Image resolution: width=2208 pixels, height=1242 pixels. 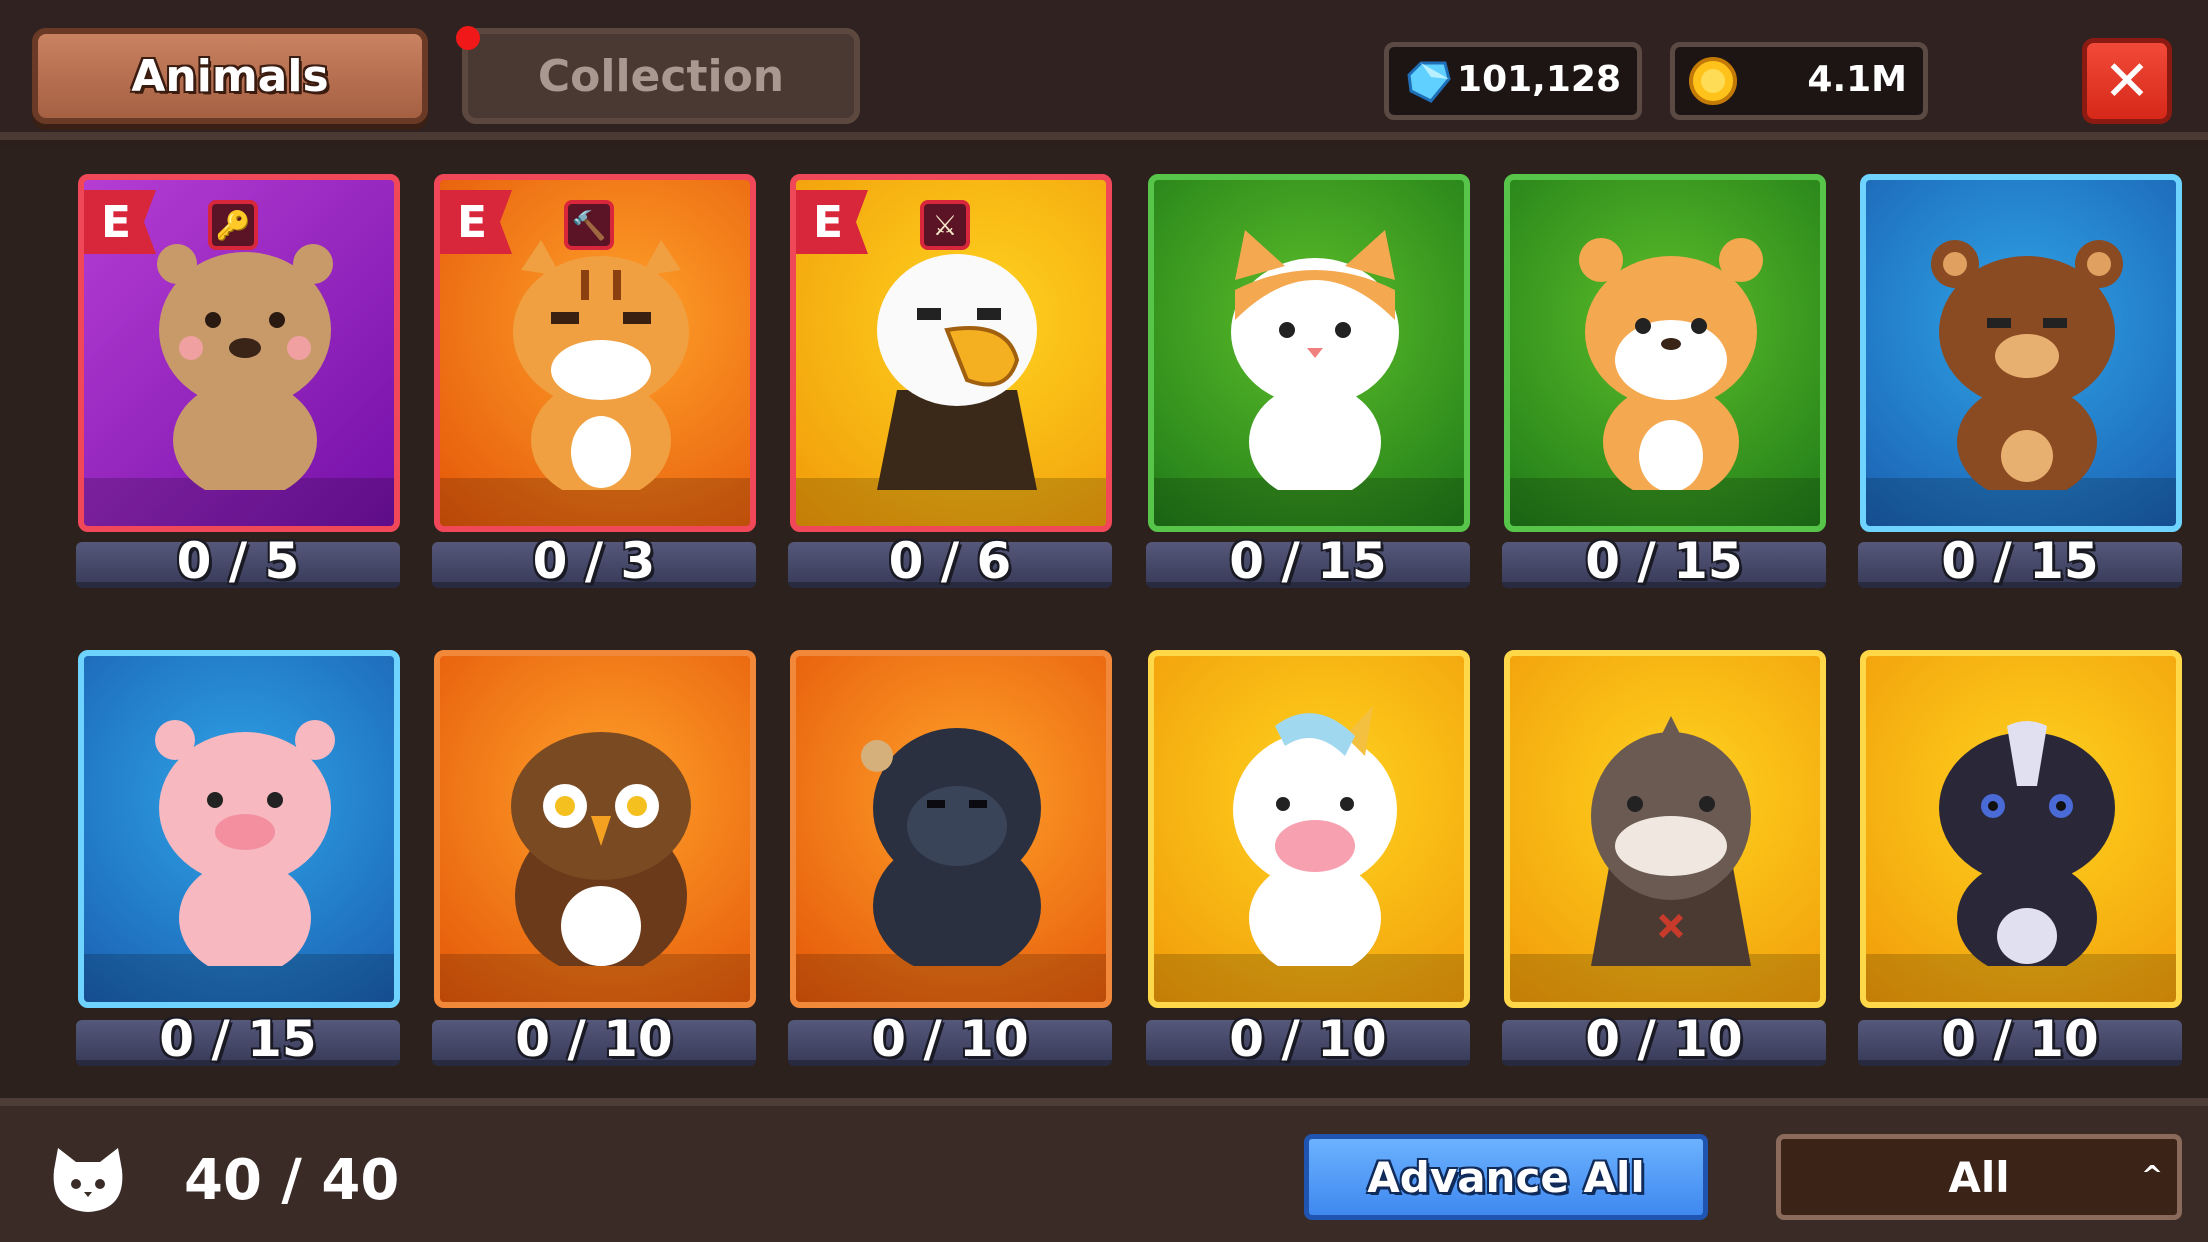 I want to click on card-count: 0 / 6, so click(x=950, y=561).